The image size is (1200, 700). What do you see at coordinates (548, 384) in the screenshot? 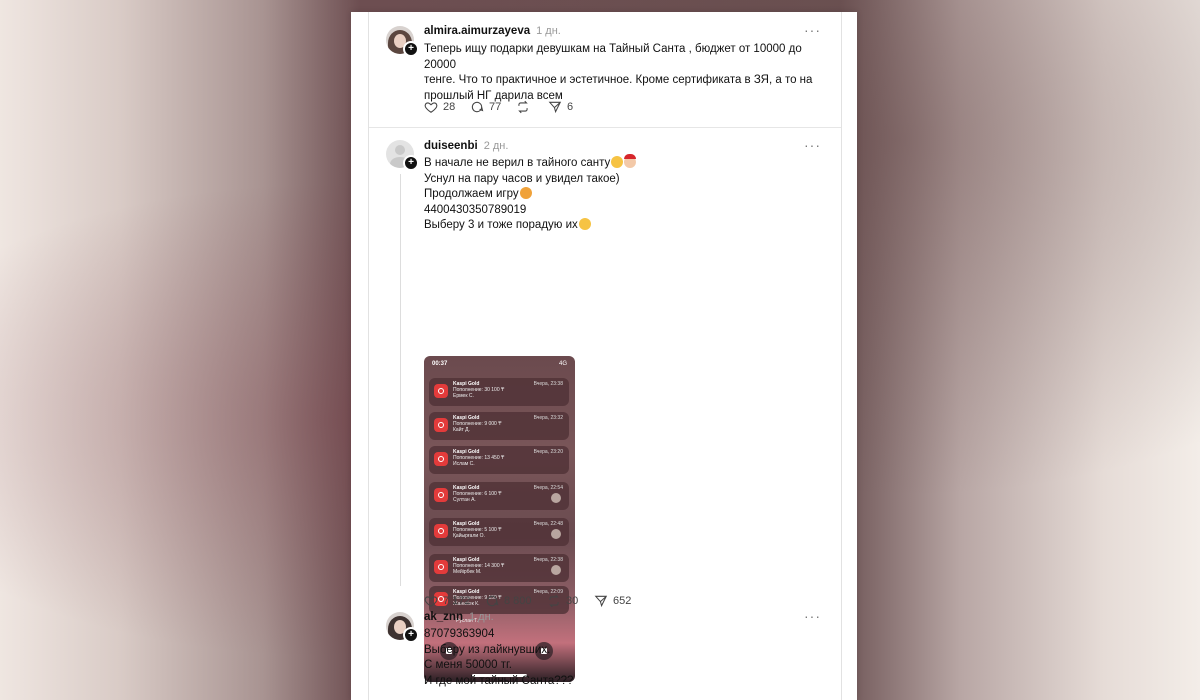
I see `notification-time: Вчера, 23:38` at bounding box center [548, 384].